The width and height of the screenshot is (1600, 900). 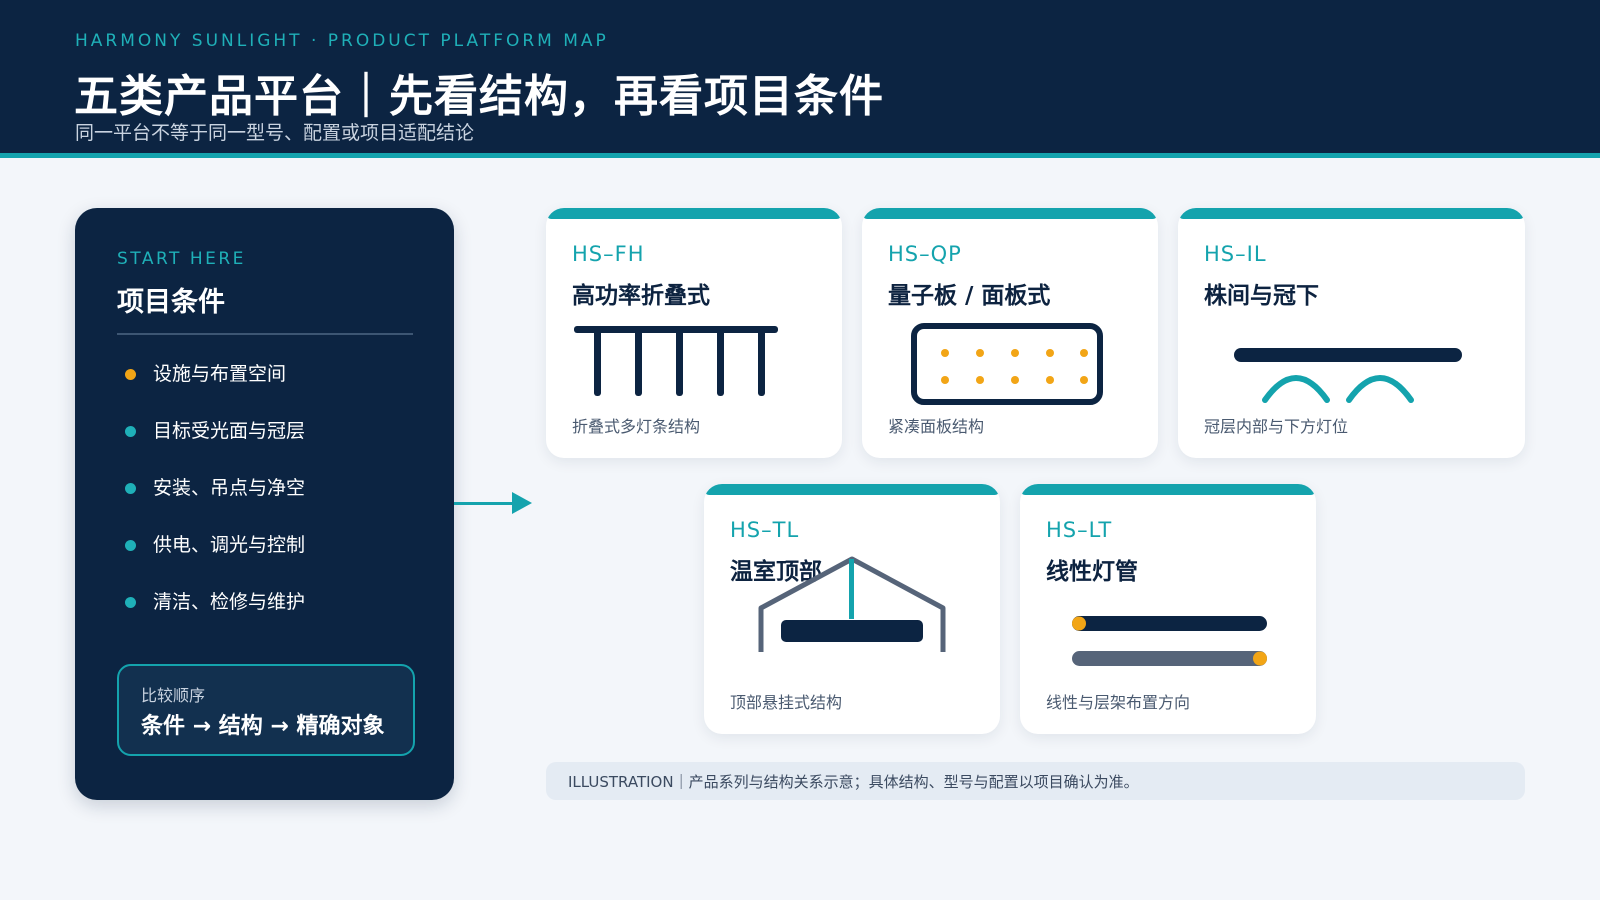 What do you see at coordinates (215, 557) in the screenshot?
I see `condition-item: 供电、调光与控制` at bounding box center [215, 557].